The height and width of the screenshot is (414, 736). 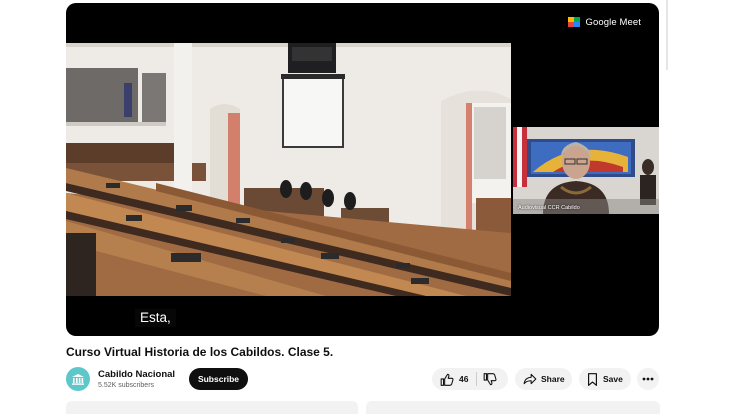 What do you see at coordinates (553, 379) in the screenshot?
I see `share-label: Share` at bounding box center [553, 379].